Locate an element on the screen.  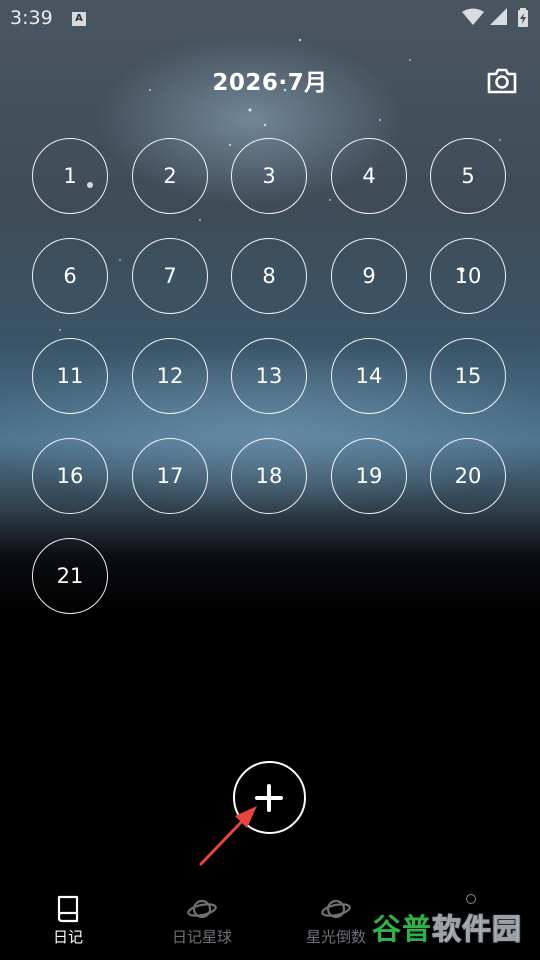
status-time: 3:39 is located at coordinates (31, 18).